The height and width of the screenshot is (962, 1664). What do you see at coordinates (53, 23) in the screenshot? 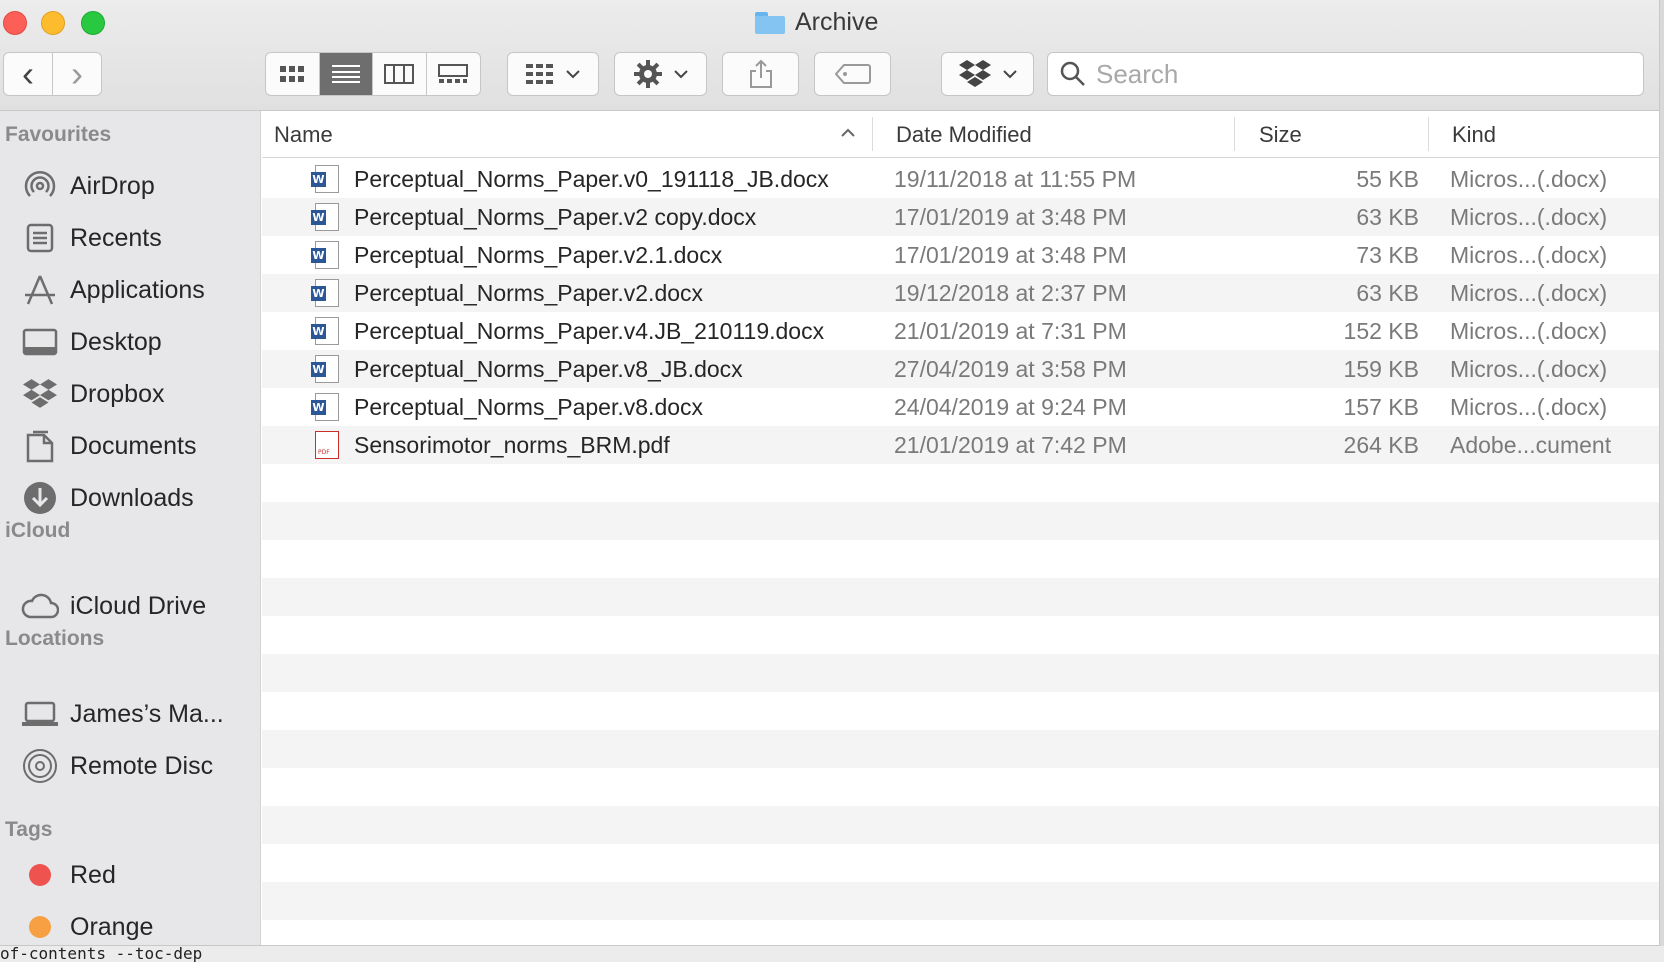
I see `minimize-button` at bounding box center [53, 23].